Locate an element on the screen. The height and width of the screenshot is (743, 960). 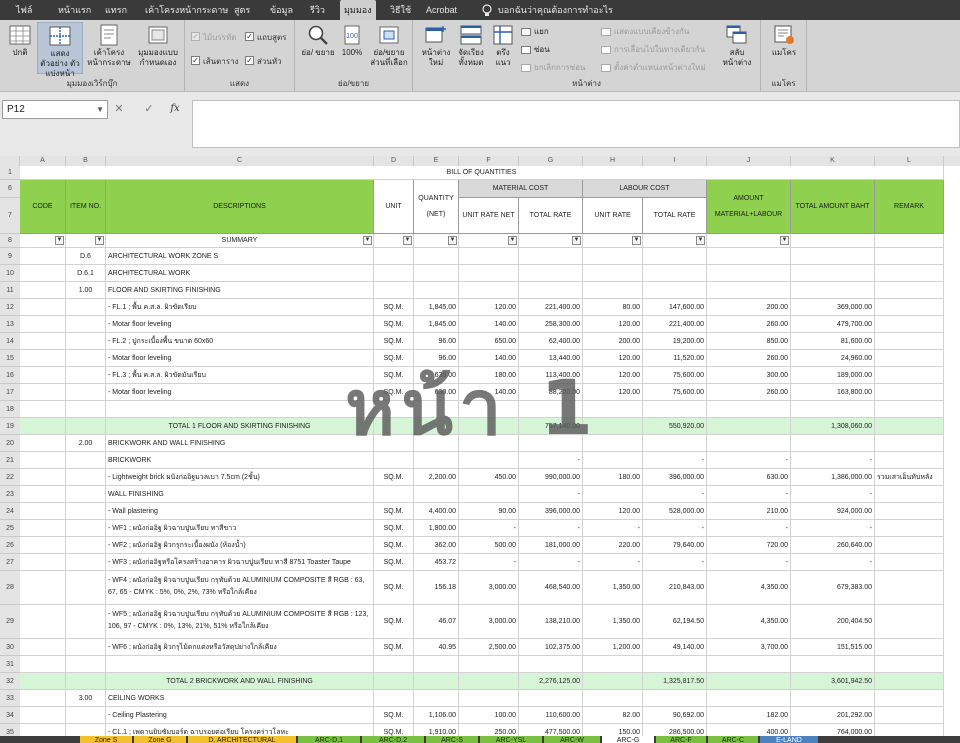
cell: 4,350.00 is located at coordinates (749, 588).